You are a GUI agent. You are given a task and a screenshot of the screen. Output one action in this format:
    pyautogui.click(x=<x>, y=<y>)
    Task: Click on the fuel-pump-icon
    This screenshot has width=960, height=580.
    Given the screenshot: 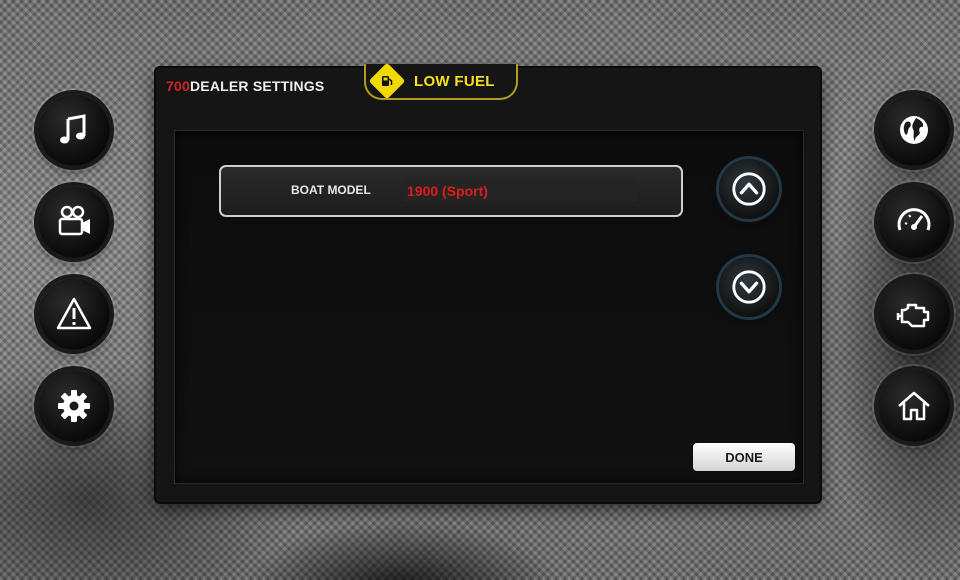 What is the action you would take?
    pyautogui.click(x=387, y=81)
    